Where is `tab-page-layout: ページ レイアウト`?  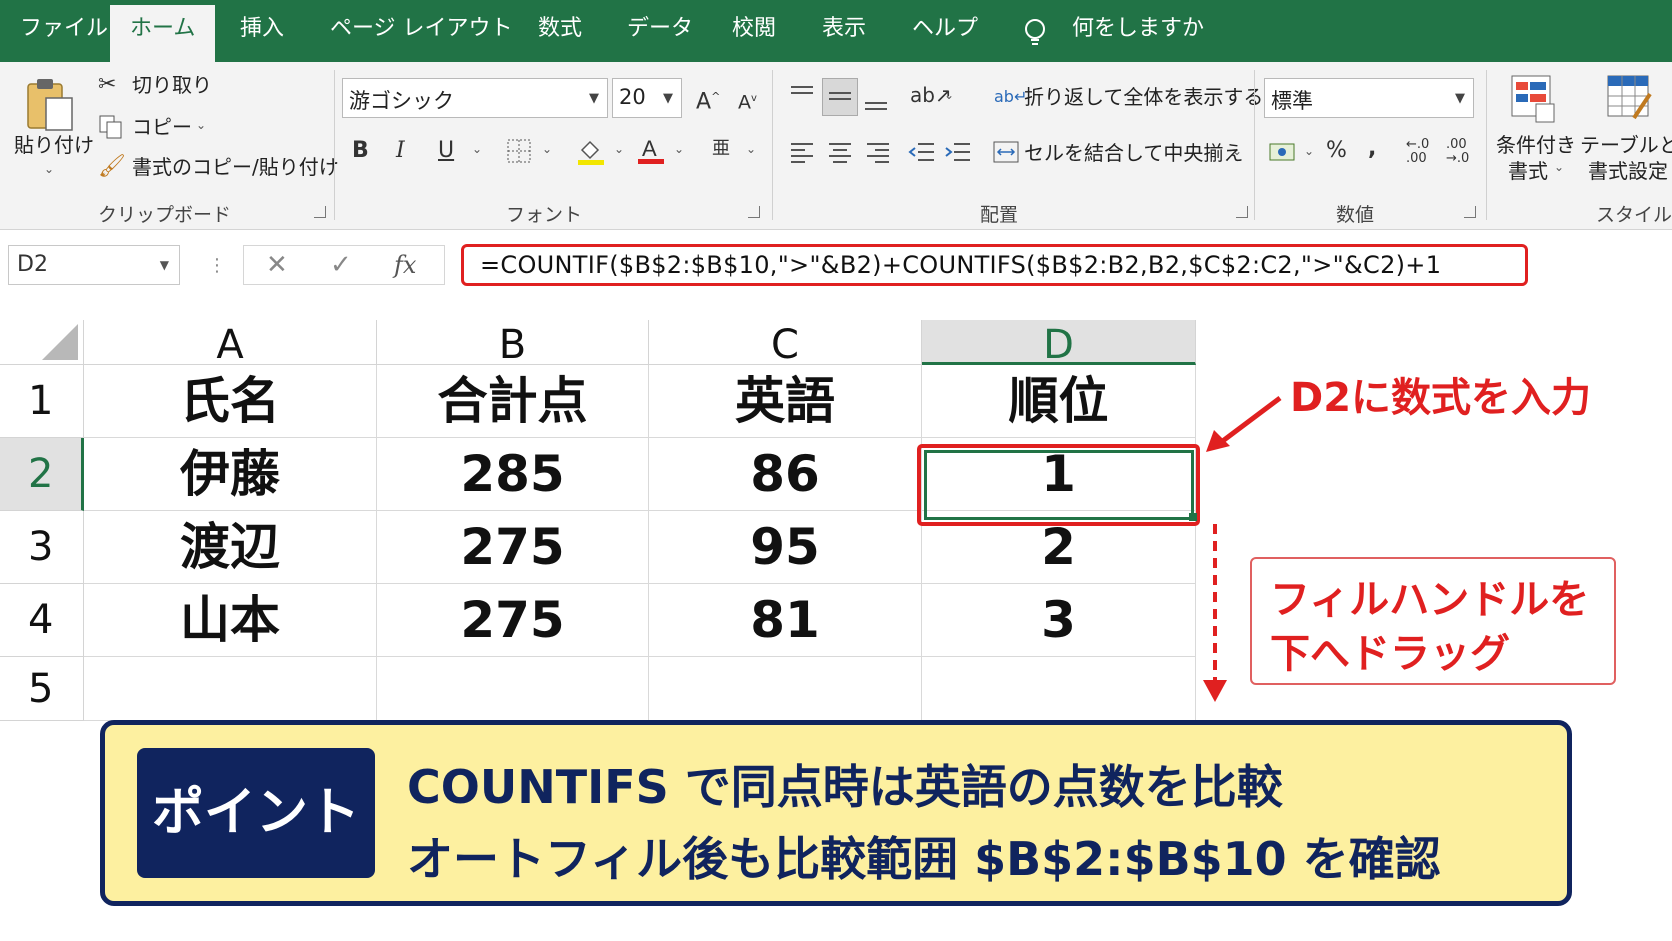
tab-page-layout: ページ レイアウト is located at coordinates (421, 29).